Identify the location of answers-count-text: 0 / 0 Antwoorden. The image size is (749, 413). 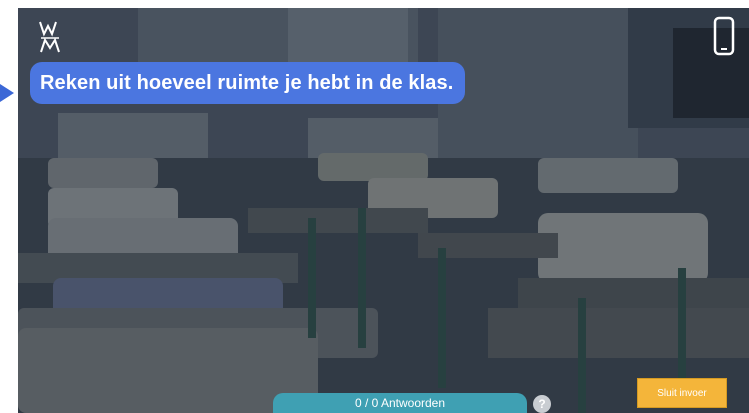
(400, 403).